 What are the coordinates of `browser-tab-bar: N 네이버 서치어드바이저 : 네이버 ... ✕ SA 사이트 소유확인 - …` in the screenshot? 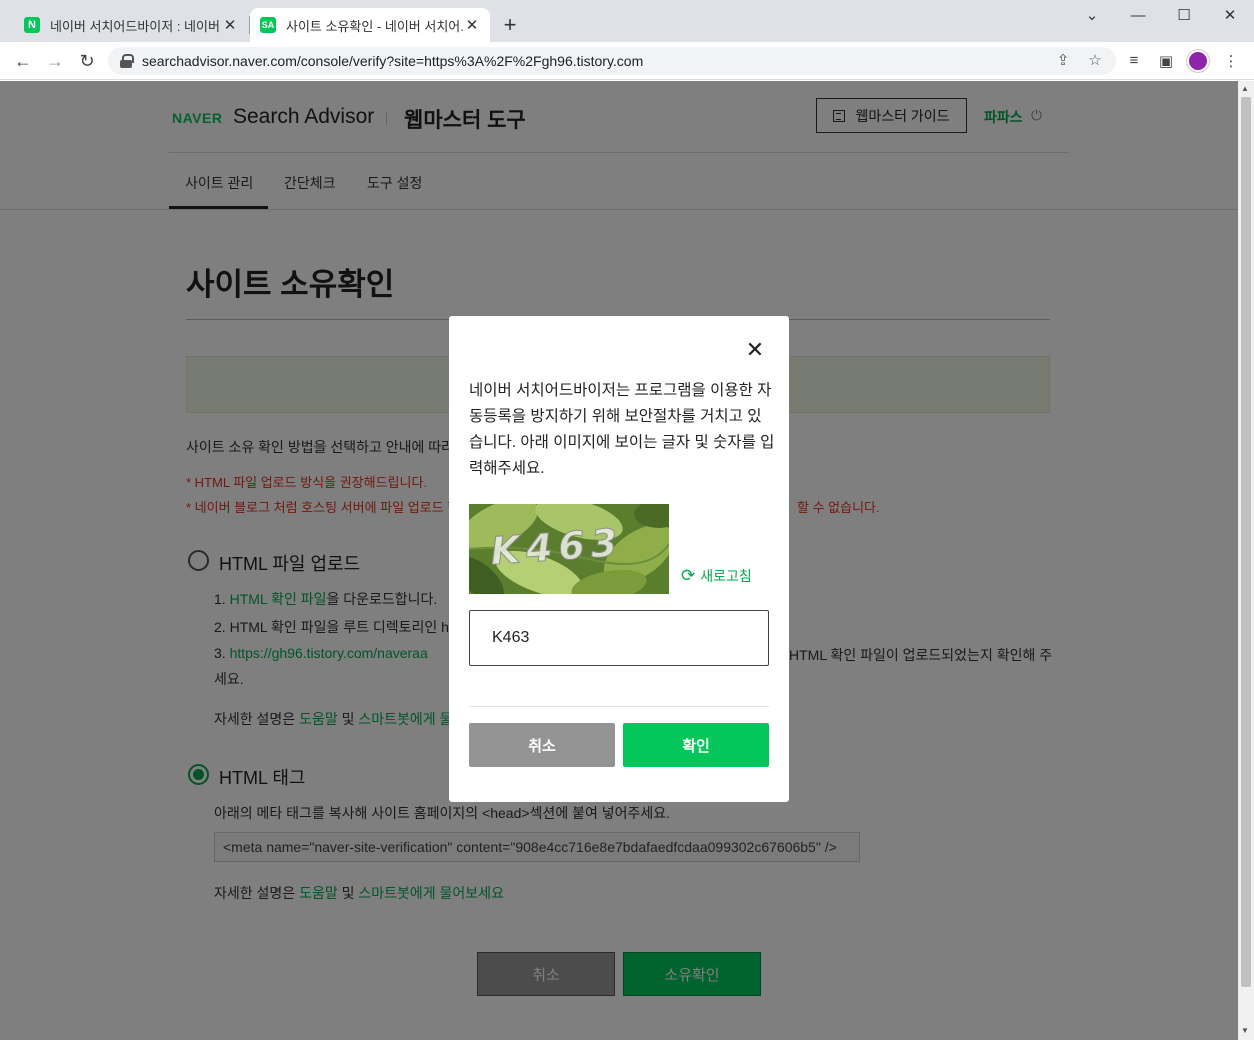 It's located at (627, 21).